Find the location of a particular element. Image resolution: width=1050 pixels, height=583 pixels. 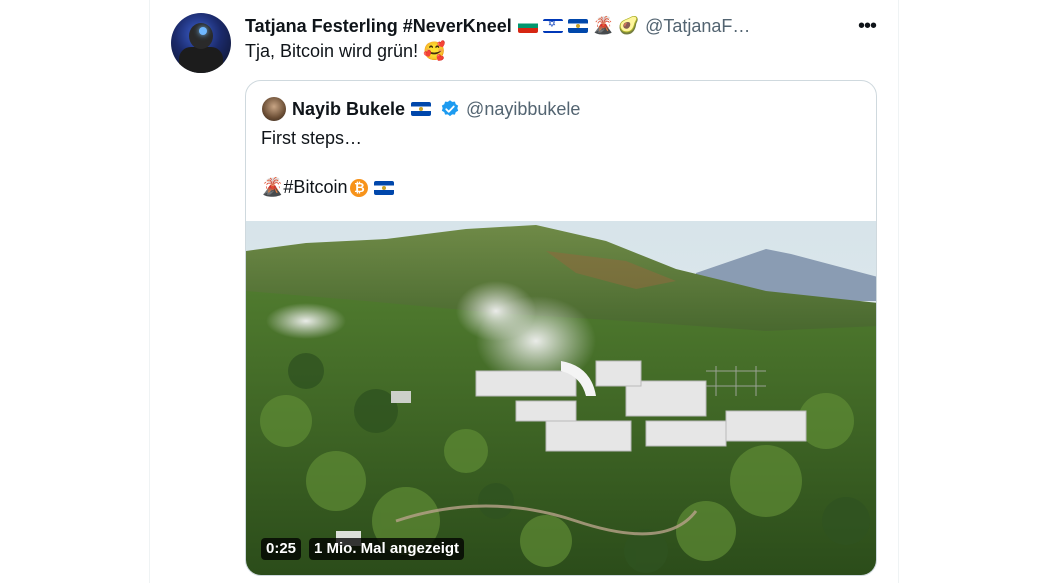

quoted-tweet-header: Nayib Bukele @nayibbukele is located at coordinates (436, 109).